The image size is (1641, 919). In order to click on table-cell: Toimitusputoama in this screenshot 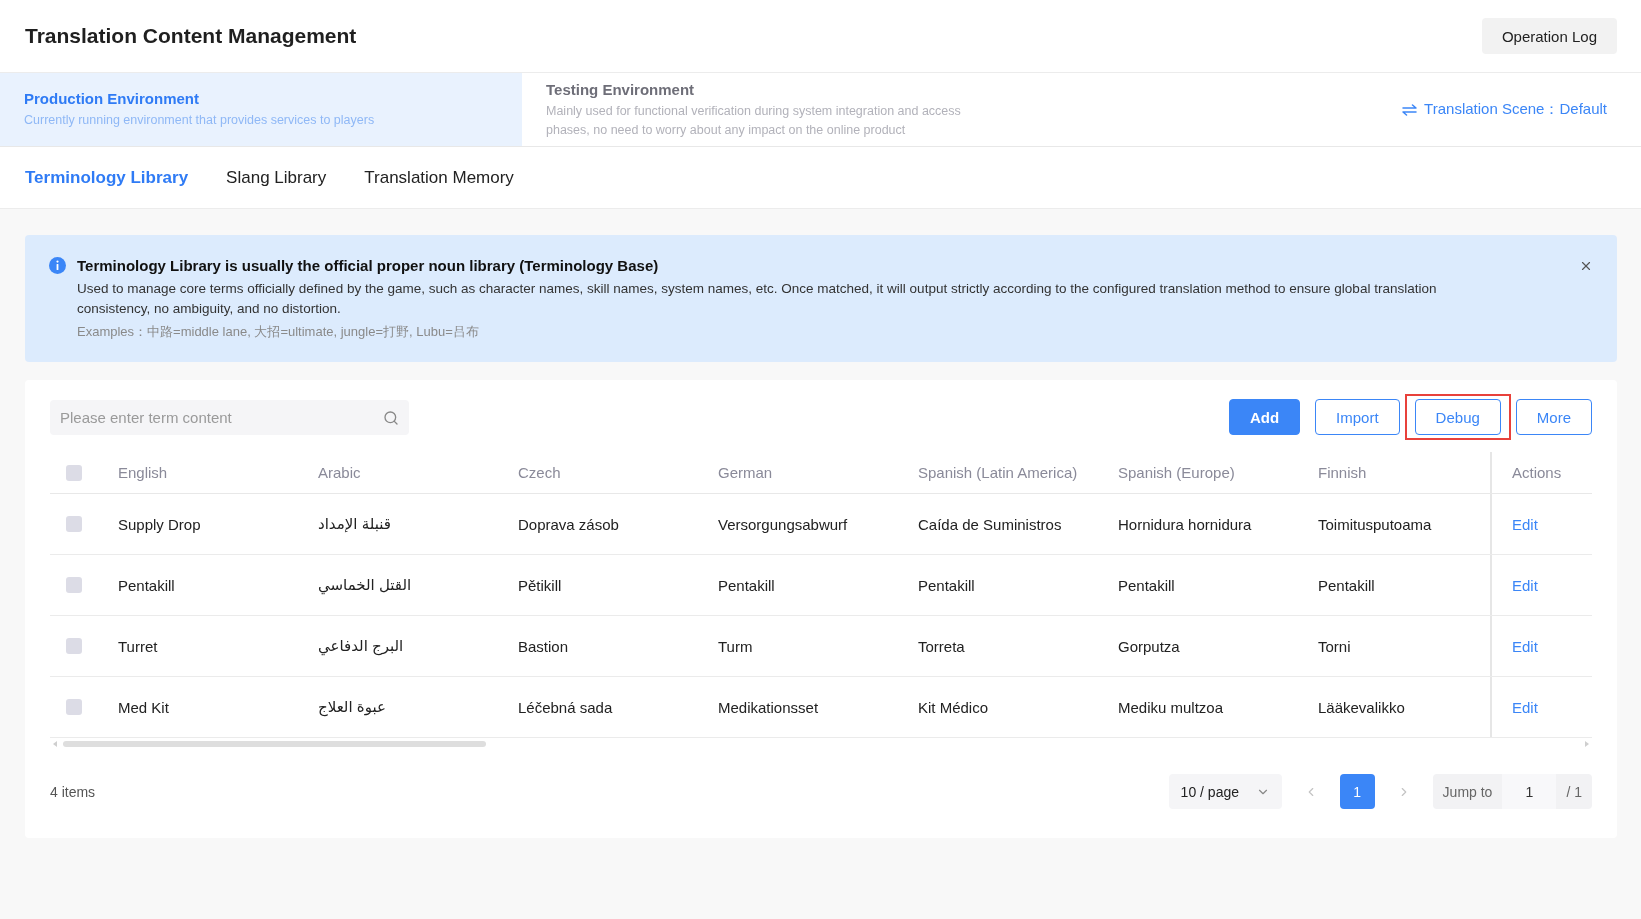, I will do `click(1375, 524)`.